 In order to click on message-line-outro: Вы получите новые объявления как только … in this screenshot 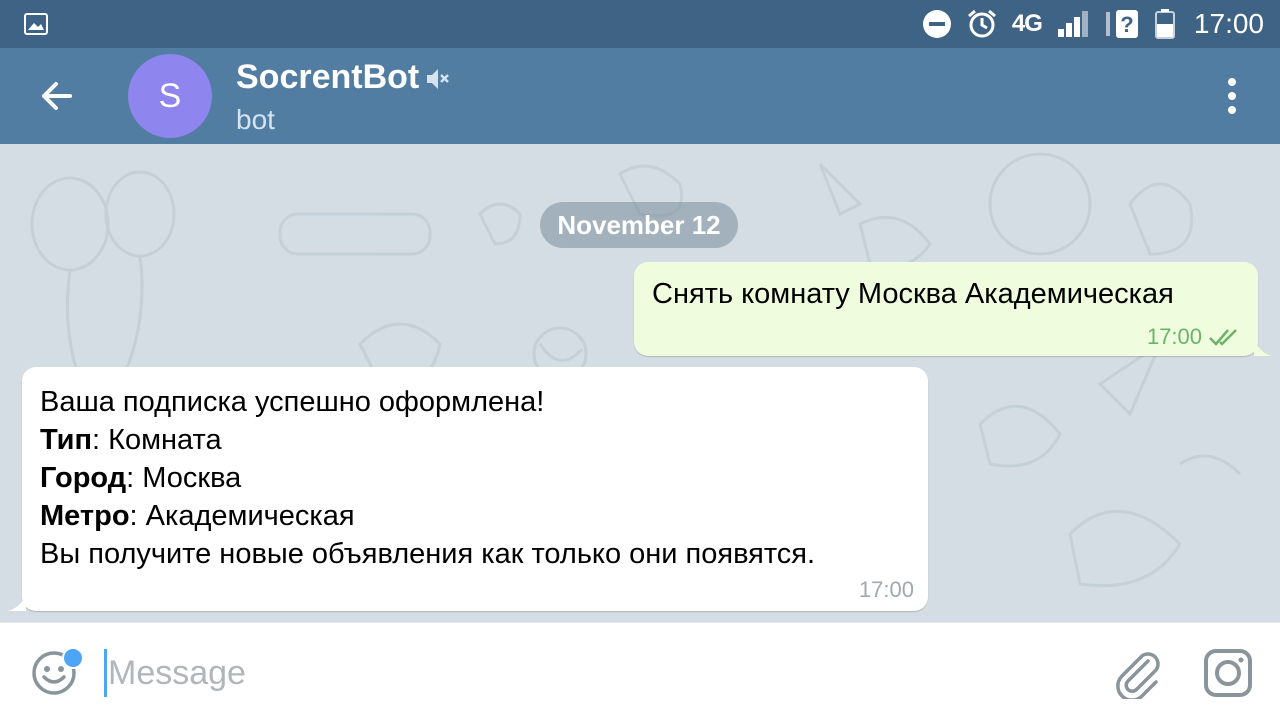, I will do `click(428, 554)`.